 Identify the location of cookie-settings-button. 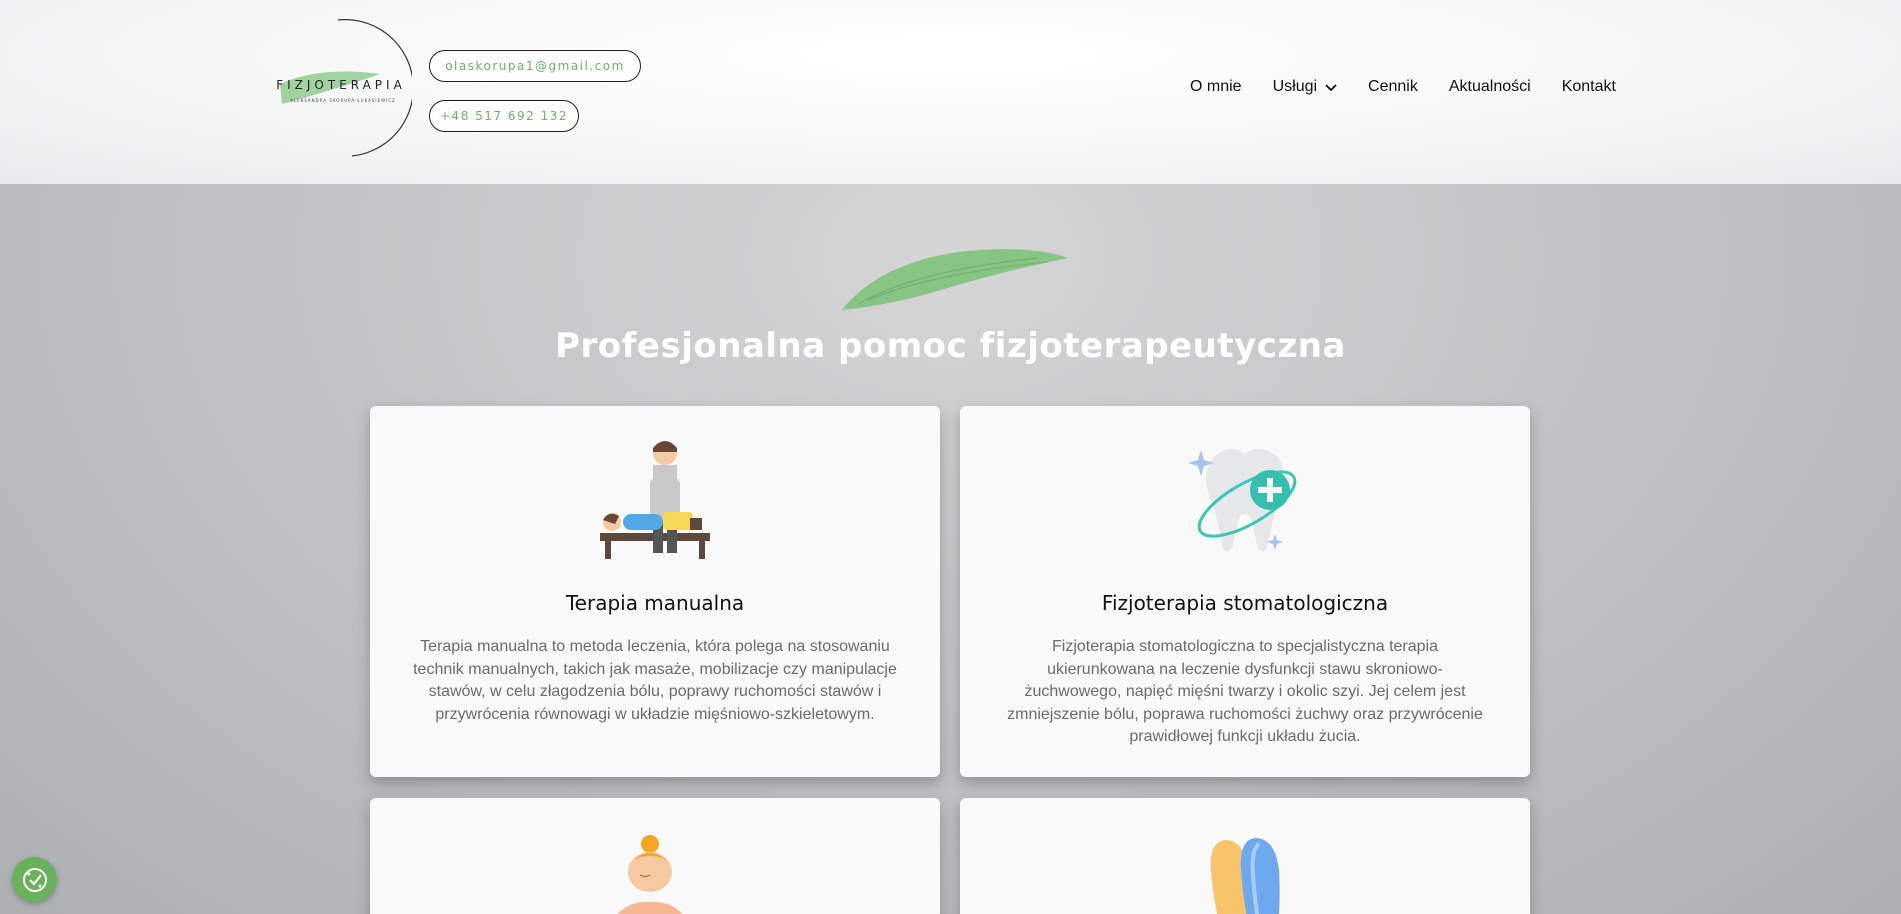
(34, 879).